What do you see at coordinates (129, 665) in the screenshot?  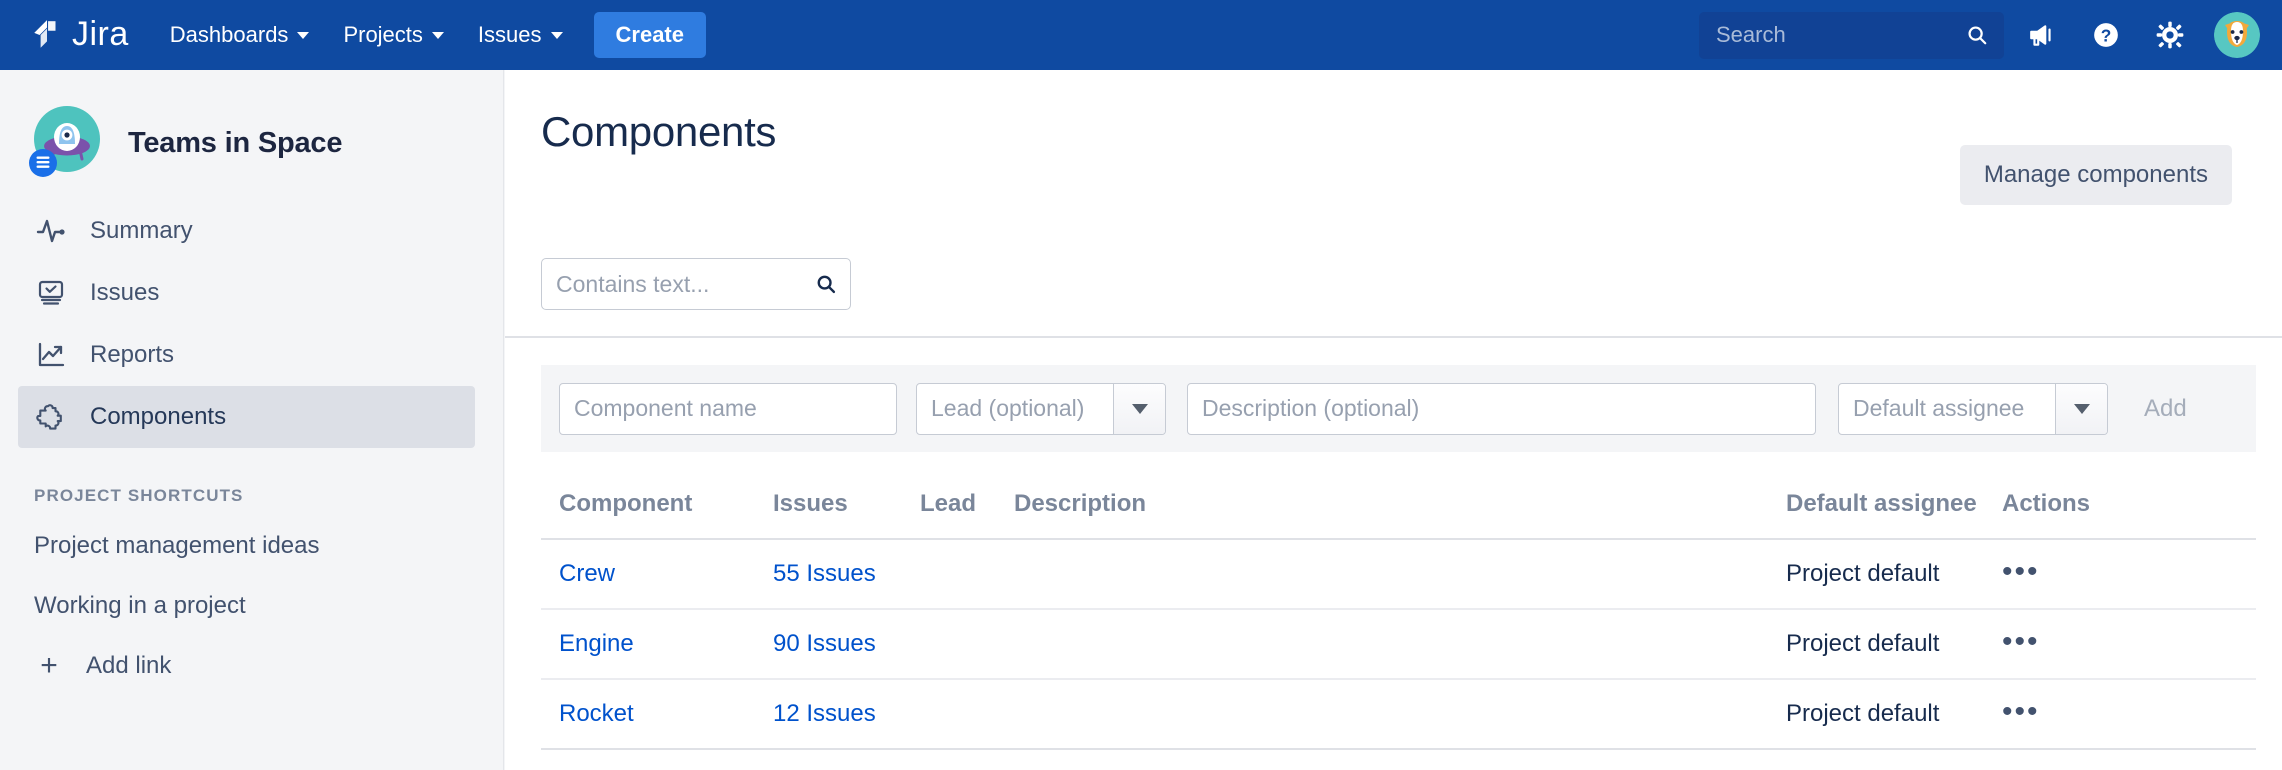 I see `add-link-label: Add link` at bounding box center [129, 665].